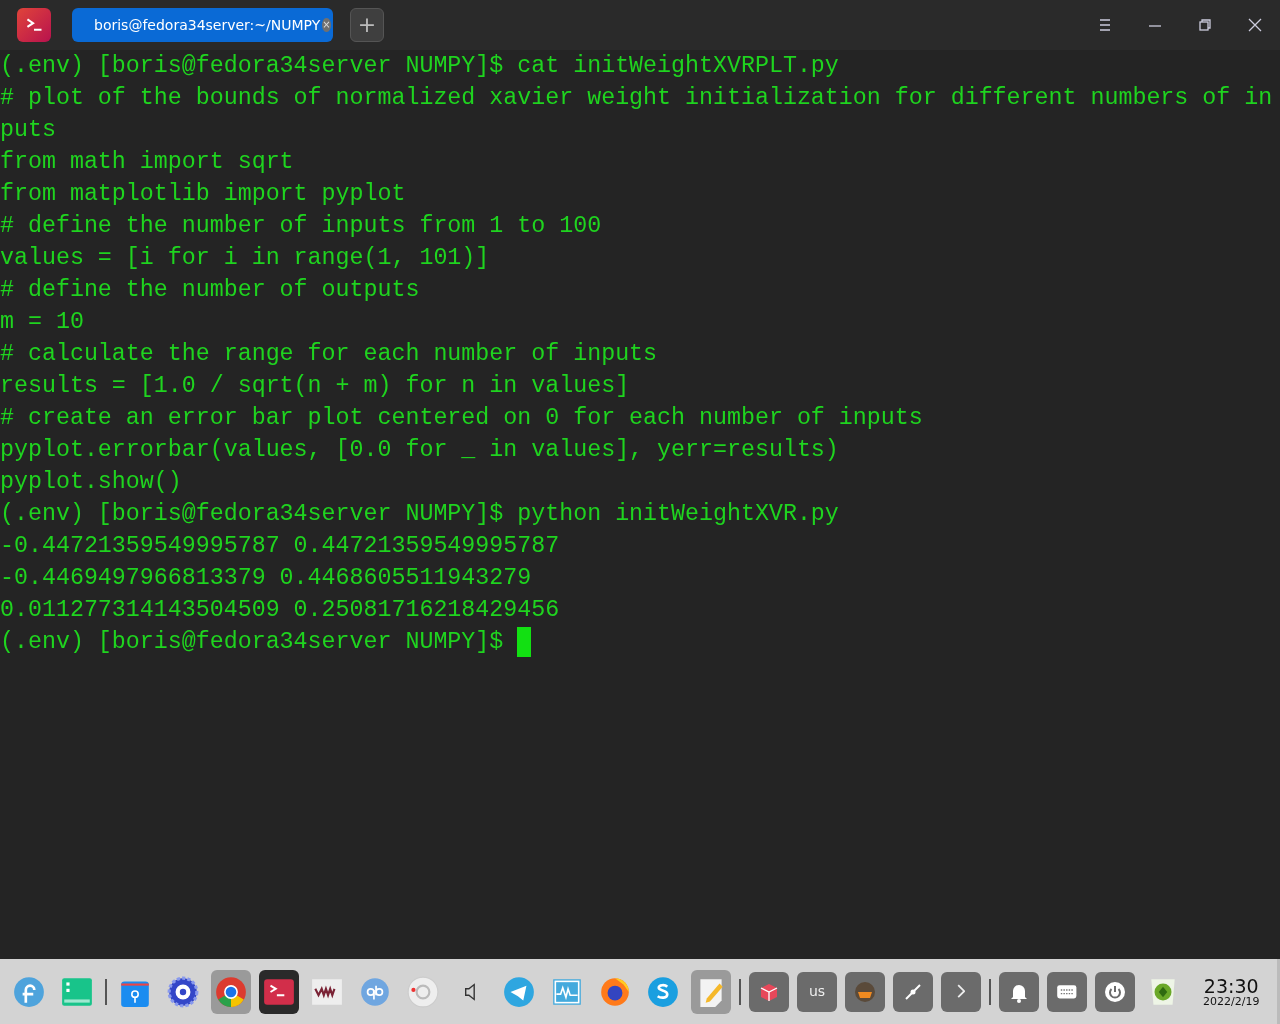 The width and height of the screenshot is (1280, 1024). What do you see at coordinates (207, 25) in the screenshot?
I see `tab-label: boris@fedora34server:~/NUMPY` at bounding box center [207, 25].